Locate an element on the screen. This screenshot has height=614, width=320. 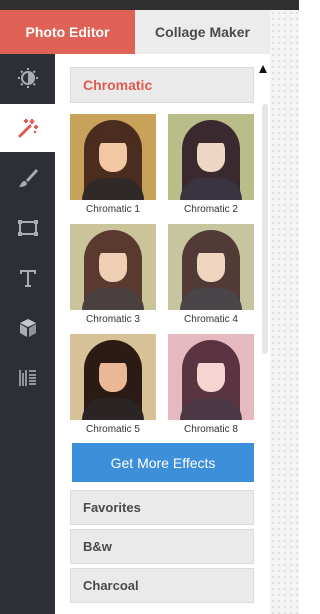
tab-collage-maker: Collage Maker is located at coordinates (202, 32).